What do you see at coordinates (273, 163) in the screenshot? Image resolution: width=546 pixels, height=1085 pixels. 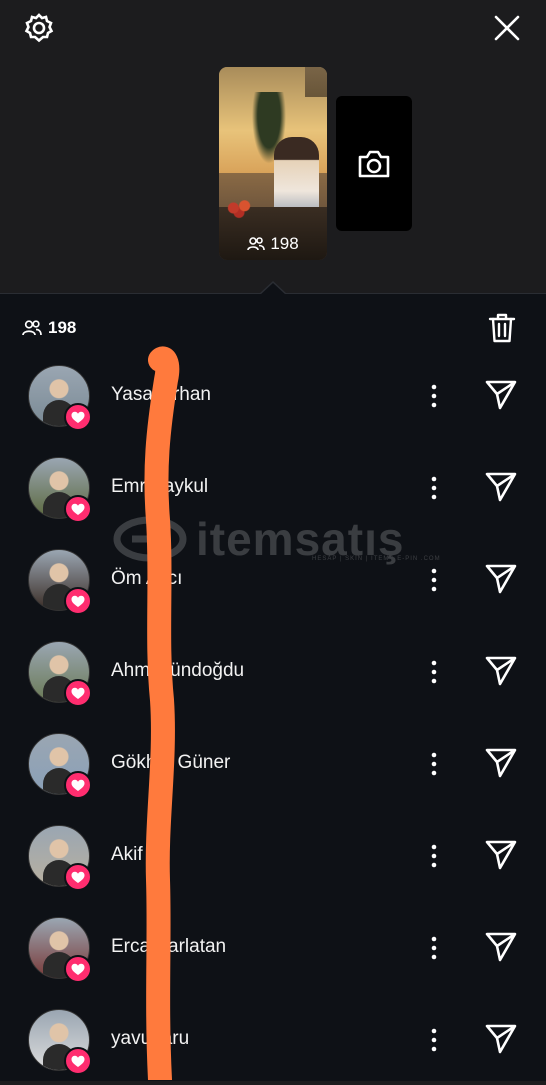 I see `story-thumbnail: 198` at bounding box center [273, 163].